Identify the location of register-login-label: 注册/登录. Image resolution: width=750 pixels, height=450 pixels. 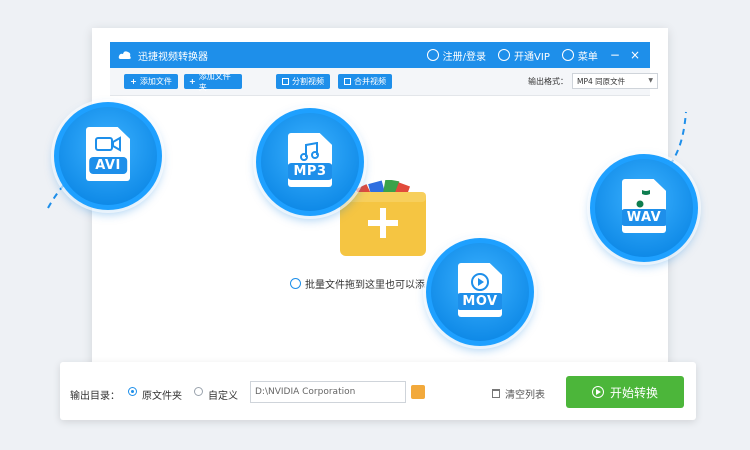
(464, 57).